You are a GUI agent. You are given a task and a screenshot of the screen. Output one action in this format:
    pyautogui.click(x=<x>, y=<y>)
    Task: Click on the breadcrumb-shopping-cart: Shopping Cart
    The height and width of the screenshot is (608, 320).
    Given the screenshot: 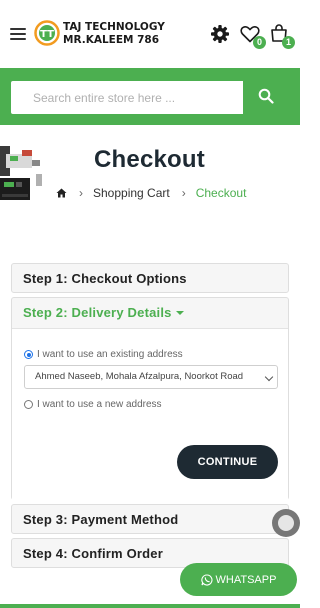 What is the action you would take?
    pyautogui.click(x=131, y=193)
    